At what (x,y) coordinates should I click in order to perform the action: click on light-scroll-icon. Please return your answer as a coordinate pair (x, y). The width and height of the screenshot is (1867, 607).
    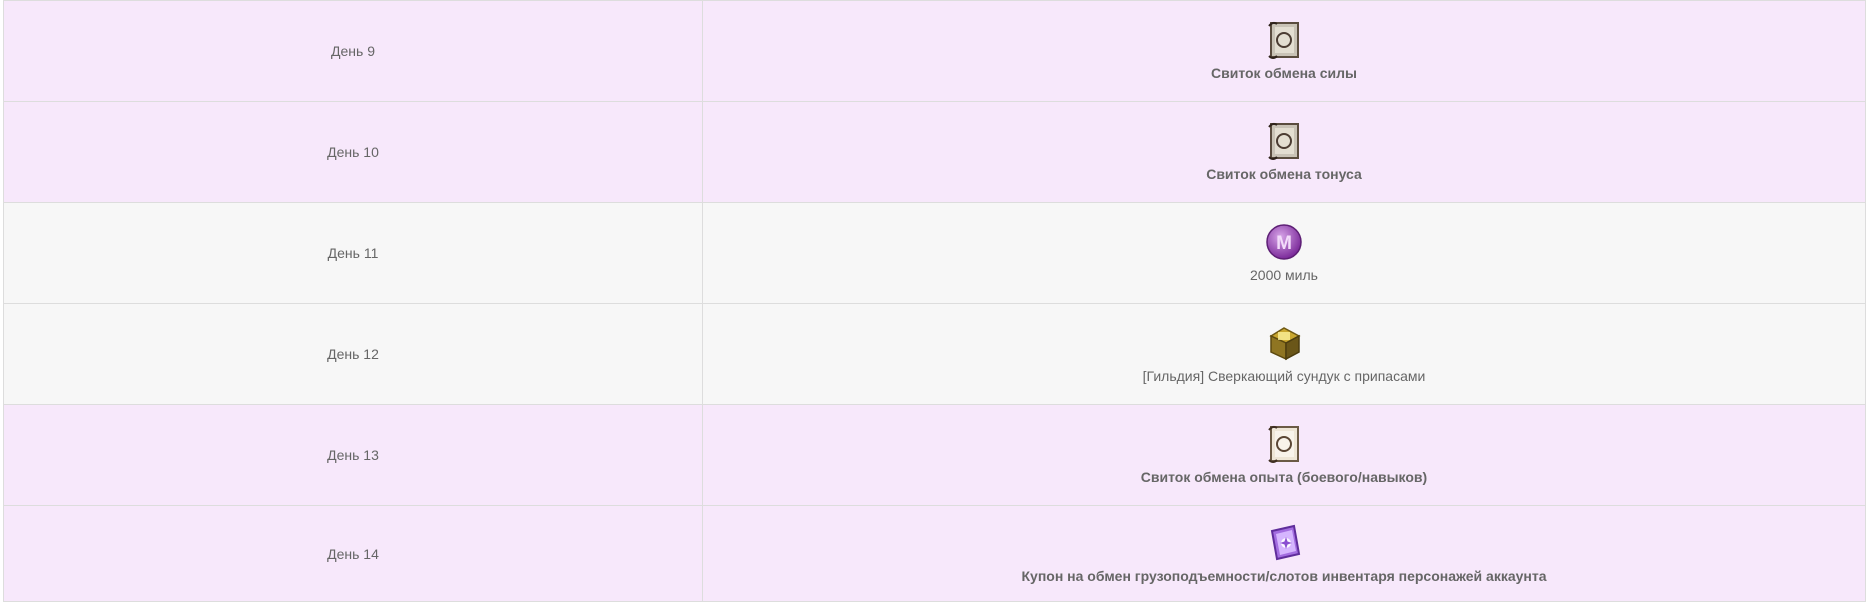
    Looking at the image, I should click on (1283, 444).